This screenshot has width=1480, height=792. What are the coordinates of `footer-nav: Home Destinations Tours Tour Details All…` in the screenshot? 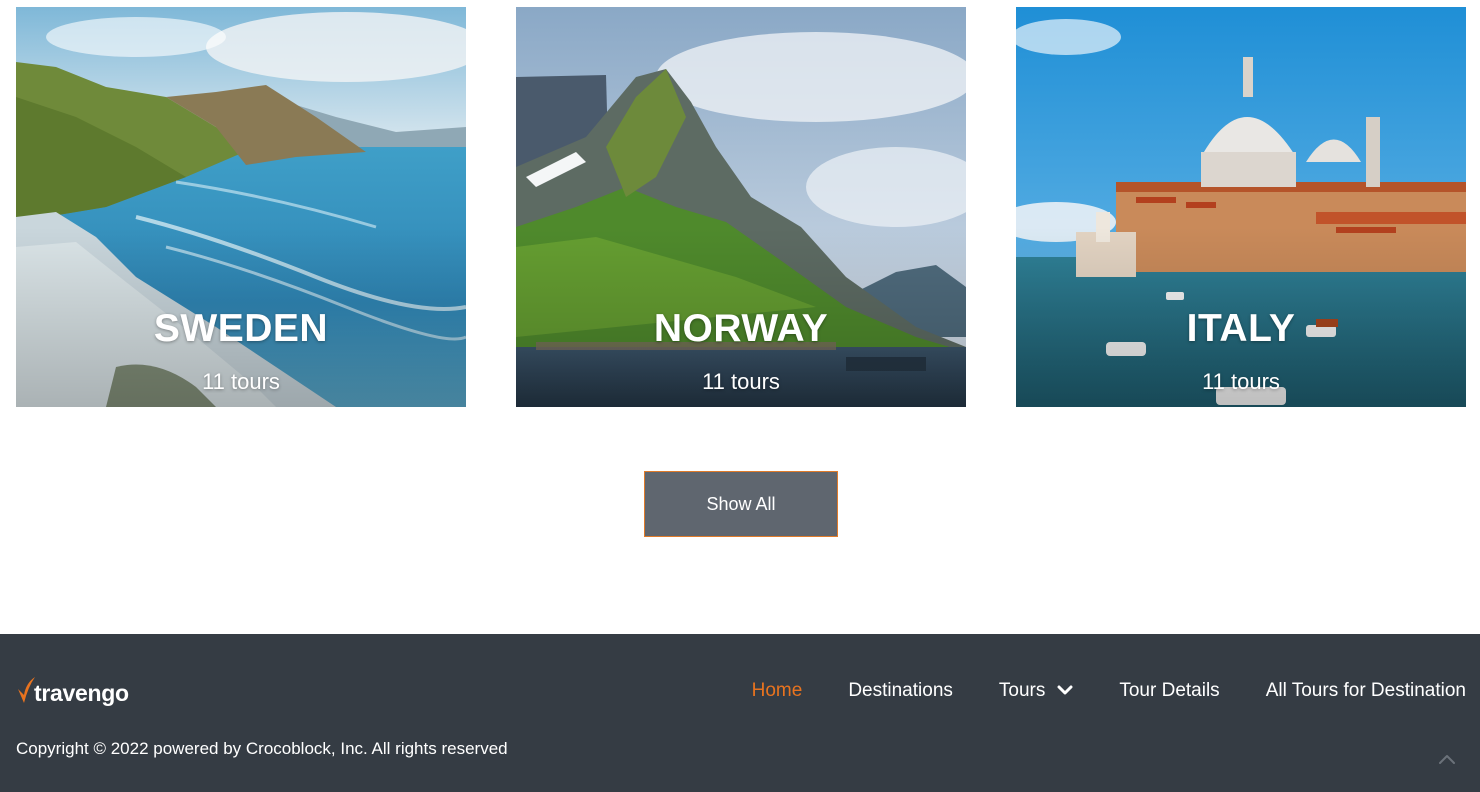 It's located at (1086, 691).